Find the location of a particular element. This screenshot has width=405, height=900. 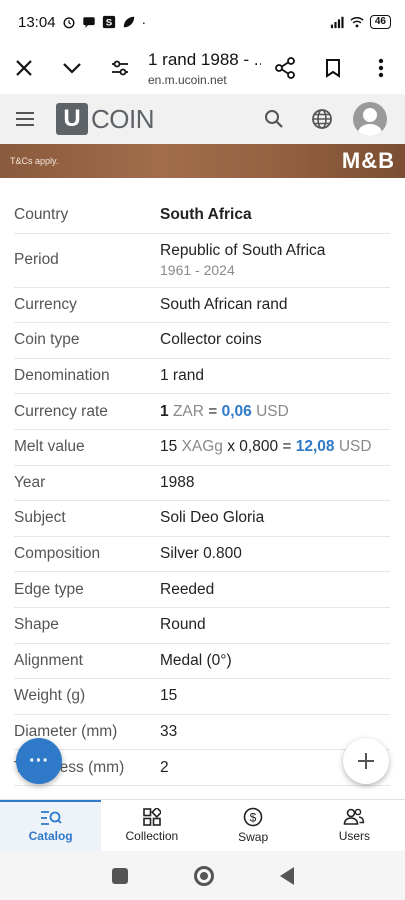

diameter-value: 33 is located at coordinates (169, 732).